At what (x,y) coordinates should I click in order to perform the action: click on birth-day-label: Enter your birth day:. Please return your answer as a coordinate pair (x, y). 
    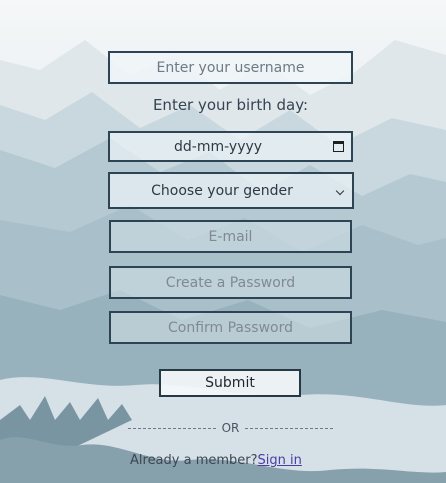
    Looking at the image, I should click on (230, 105).